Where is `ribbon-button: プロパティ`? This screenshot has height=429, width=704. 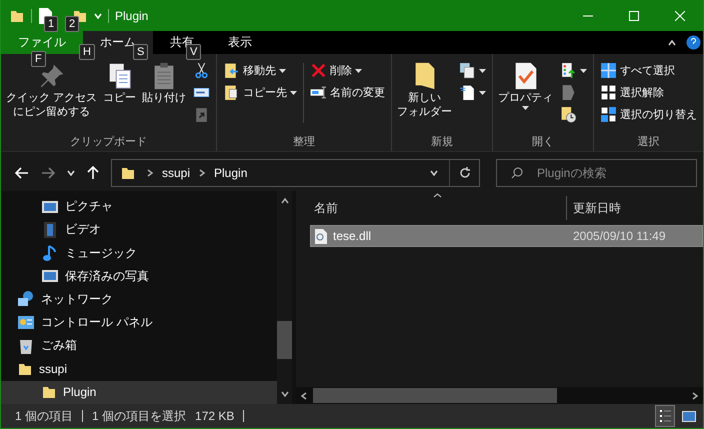 ribbon-button: プロパティ is located at coordinates (525, 97).